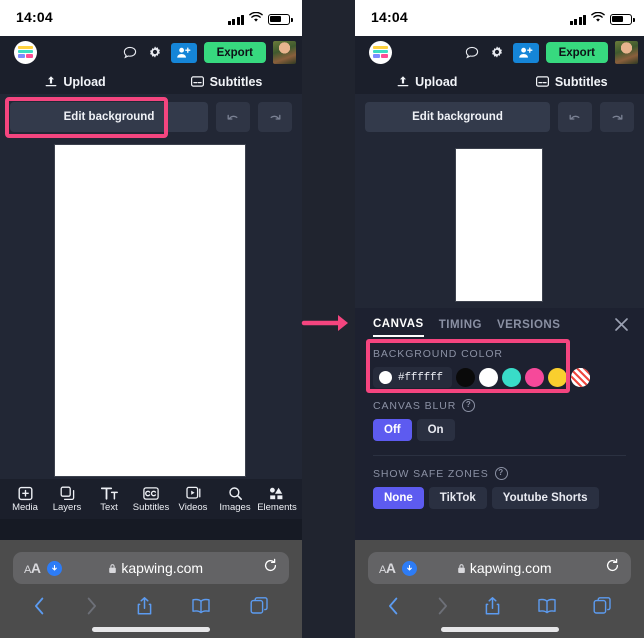  I want to click on text-icon, so click(109, 493).